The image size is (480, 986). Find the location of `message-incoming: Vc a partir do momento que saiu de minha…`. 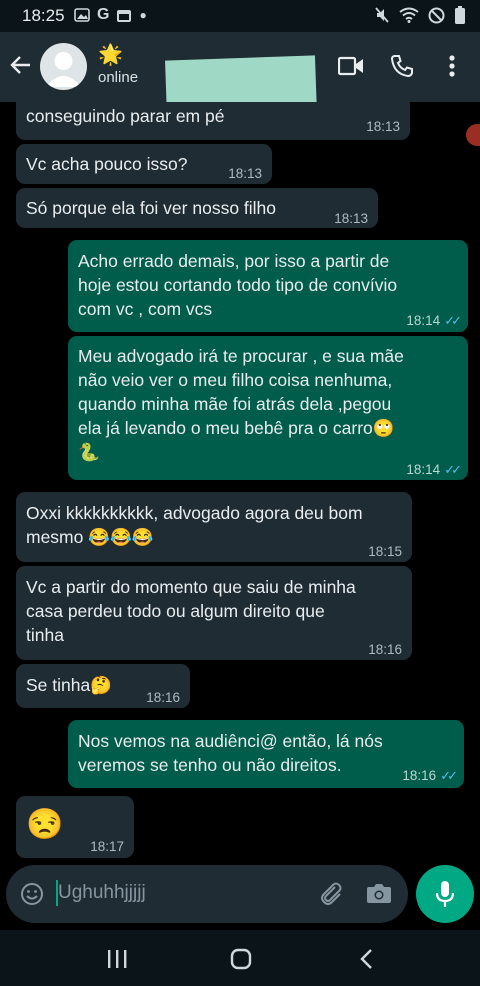

message-incoming: Vc a partir do momento que saiu de minha… is located at coordinates (214, 613).